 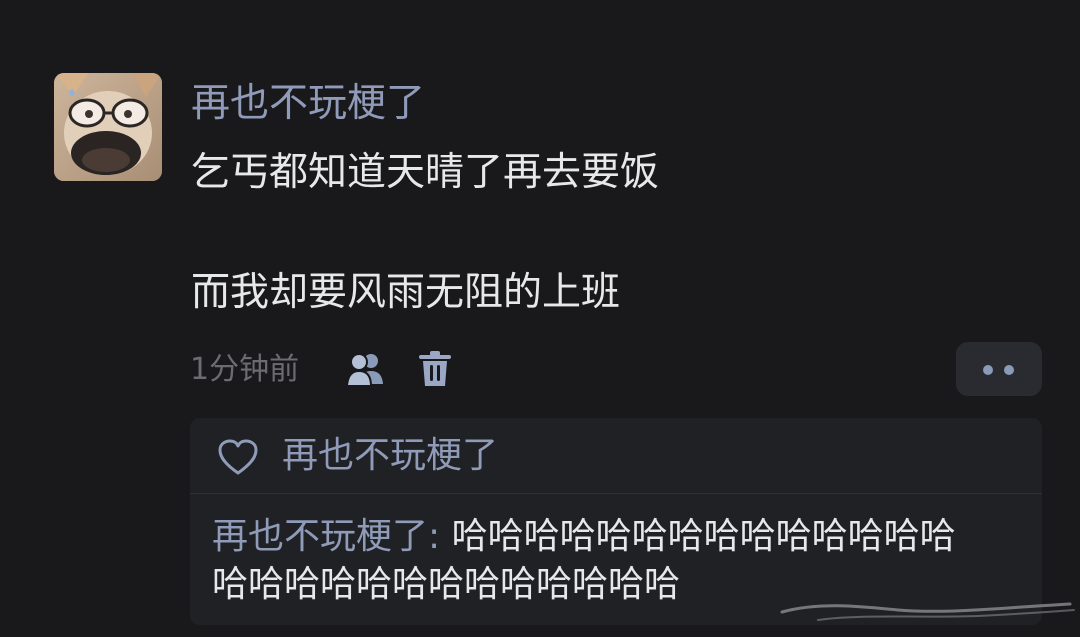 I want to click on avatar, so click(x=108, y=127).